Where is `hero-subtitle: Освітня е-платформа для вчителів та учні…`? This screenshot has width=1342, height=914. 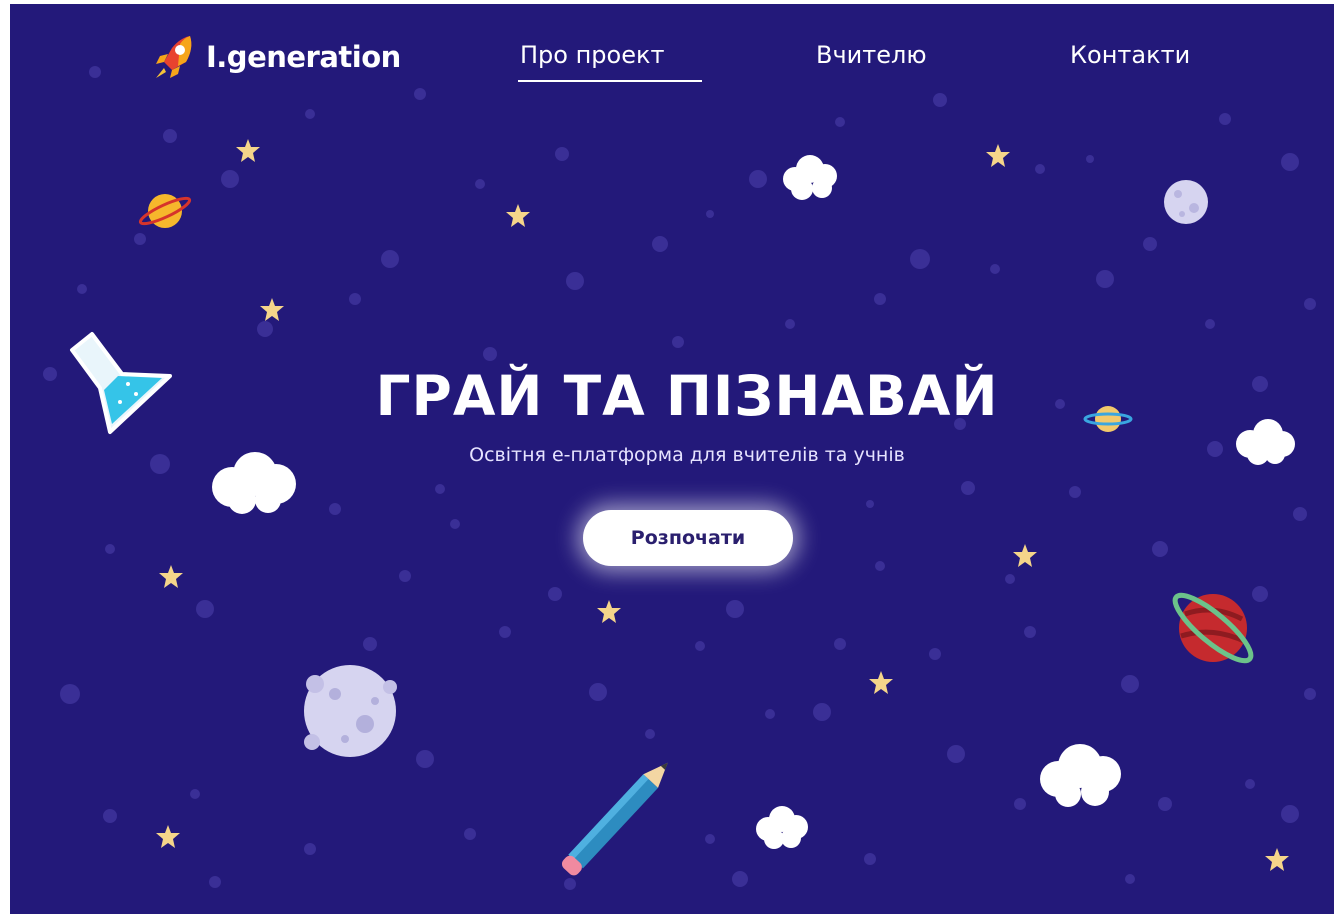
hero-subtitle: Освітня е-платформа для вчителів та учні… is located at coordinates (687, 455).